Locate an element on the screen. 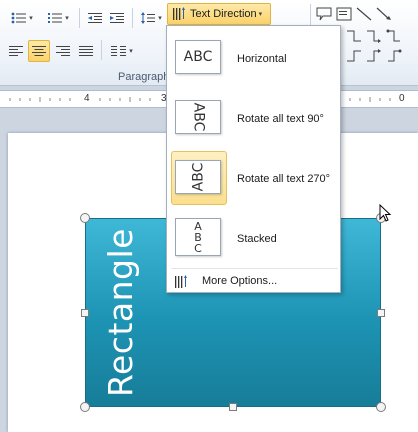 This screenshot has height=432, width=418. bullets-icon is located at coordinates (19, 18).